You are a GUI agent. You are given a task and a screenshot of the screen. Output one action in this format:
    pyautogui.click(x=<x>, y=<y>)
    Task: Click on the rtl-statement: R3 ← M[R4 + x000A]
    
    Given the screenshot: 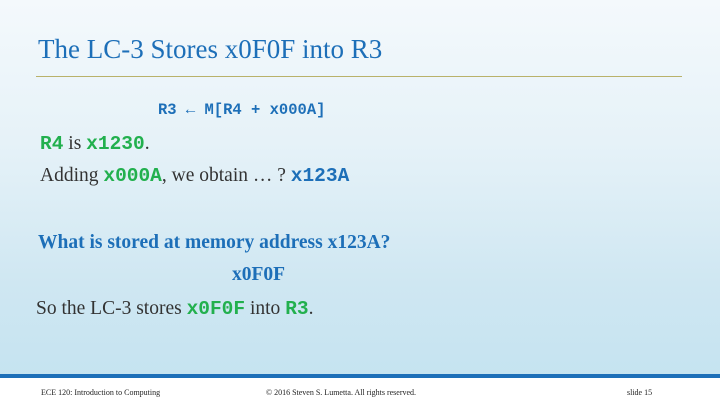 What is the action you would take?
    pyautogui.click(x=242, y=110)
    